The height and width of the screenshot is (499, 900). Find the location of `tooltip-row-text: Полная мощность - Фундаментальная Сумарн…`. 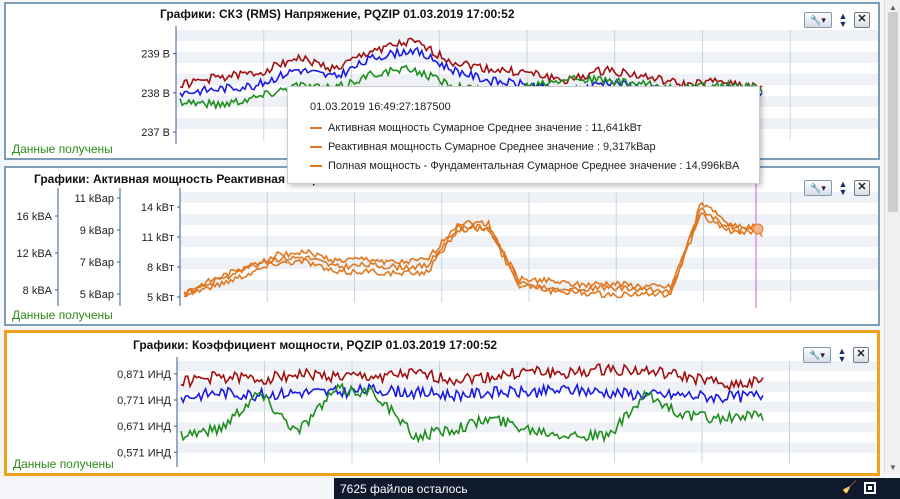

tooltip-row-text: Полная мощность - Фундаментальная Сумарн… is located at coordinates (534, 166).